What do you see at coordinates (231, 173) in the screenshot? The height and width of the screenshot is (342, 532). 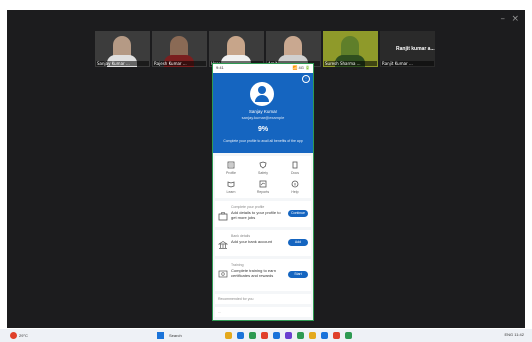 I see `grid-item-label: Profile` at bounding box center [231, 173].